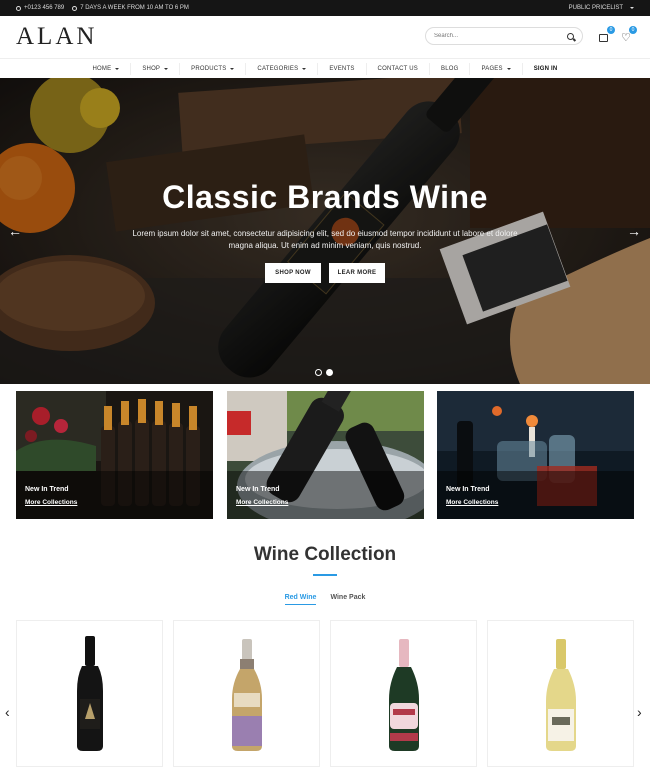 The image size is (650, 767). I want to click on nav-label: CONTACT US, so click(397, 68).